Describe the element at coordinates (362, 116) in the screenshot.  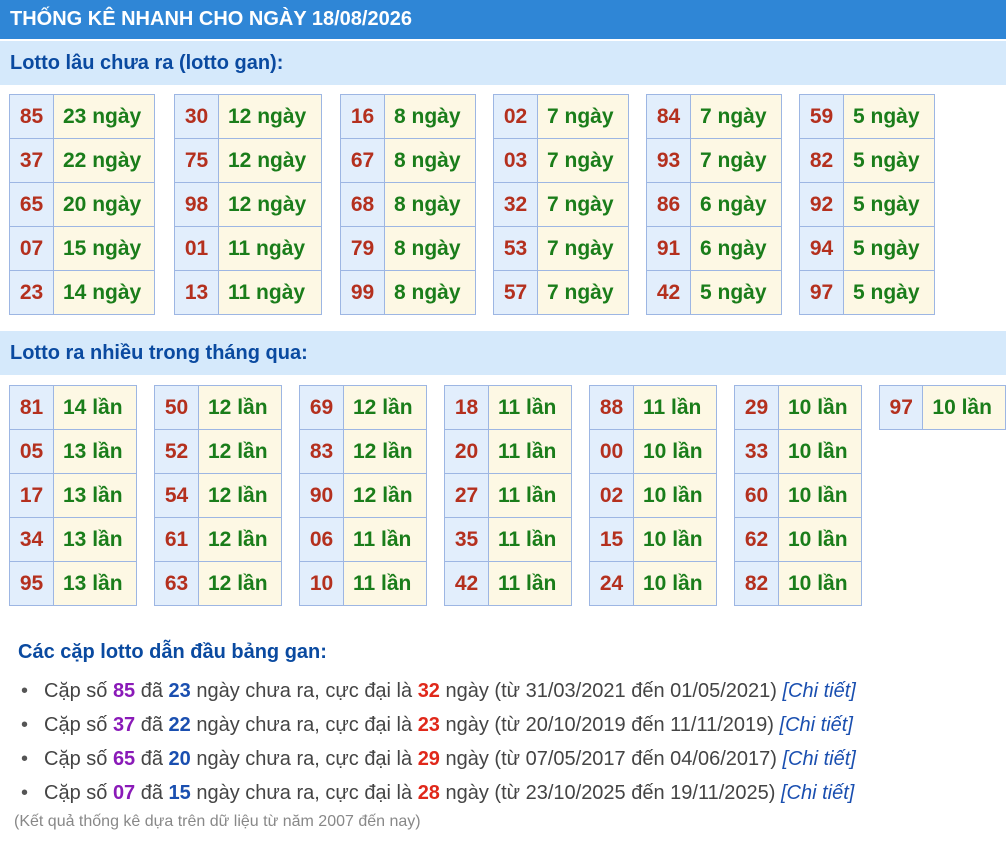
I see `lotto-number: 16` at that location.